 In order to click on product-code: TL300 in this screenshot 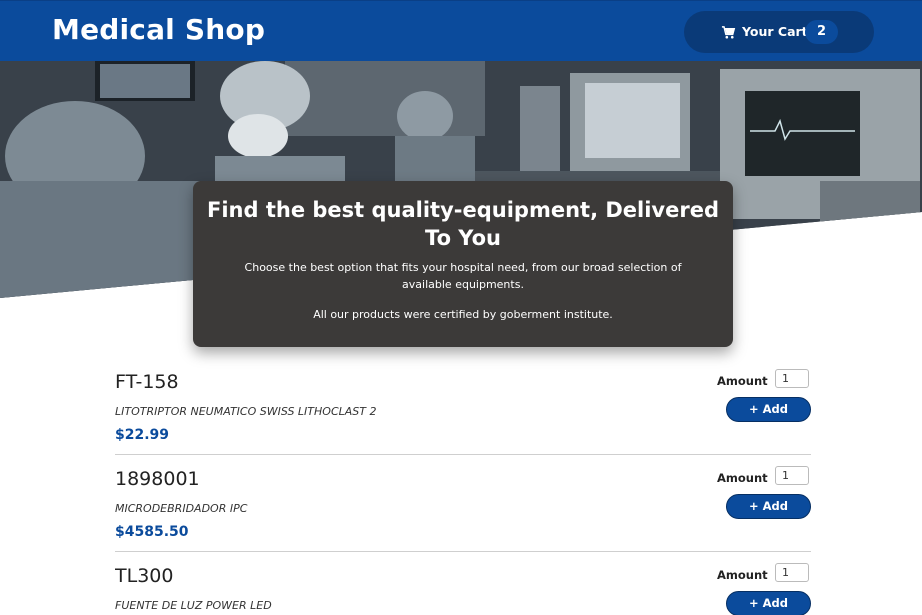, I will do `click(144, 576)`.